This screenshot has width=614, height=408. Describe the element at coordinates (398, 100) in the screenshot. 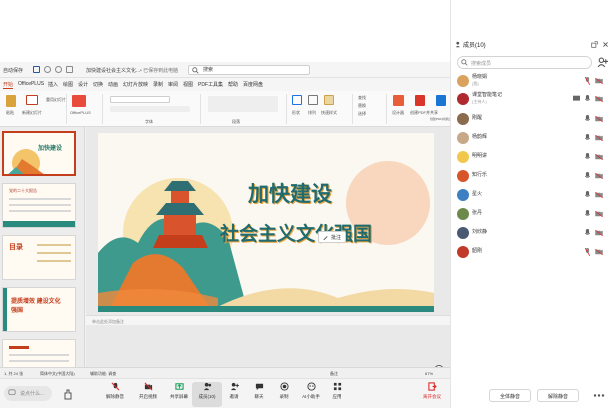

I see `designer-icon` at that location.